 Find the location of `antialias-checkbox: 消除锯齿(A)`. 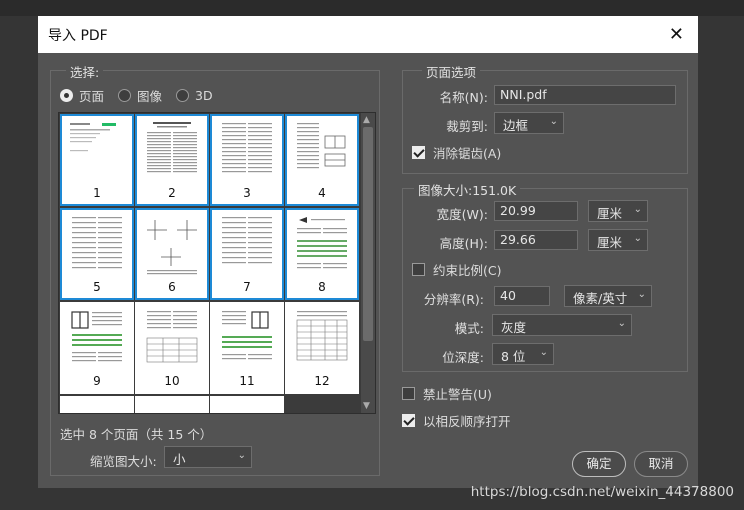

antialias-checkbox: 消除锯齿(A) is located at coordinates (456, 152).